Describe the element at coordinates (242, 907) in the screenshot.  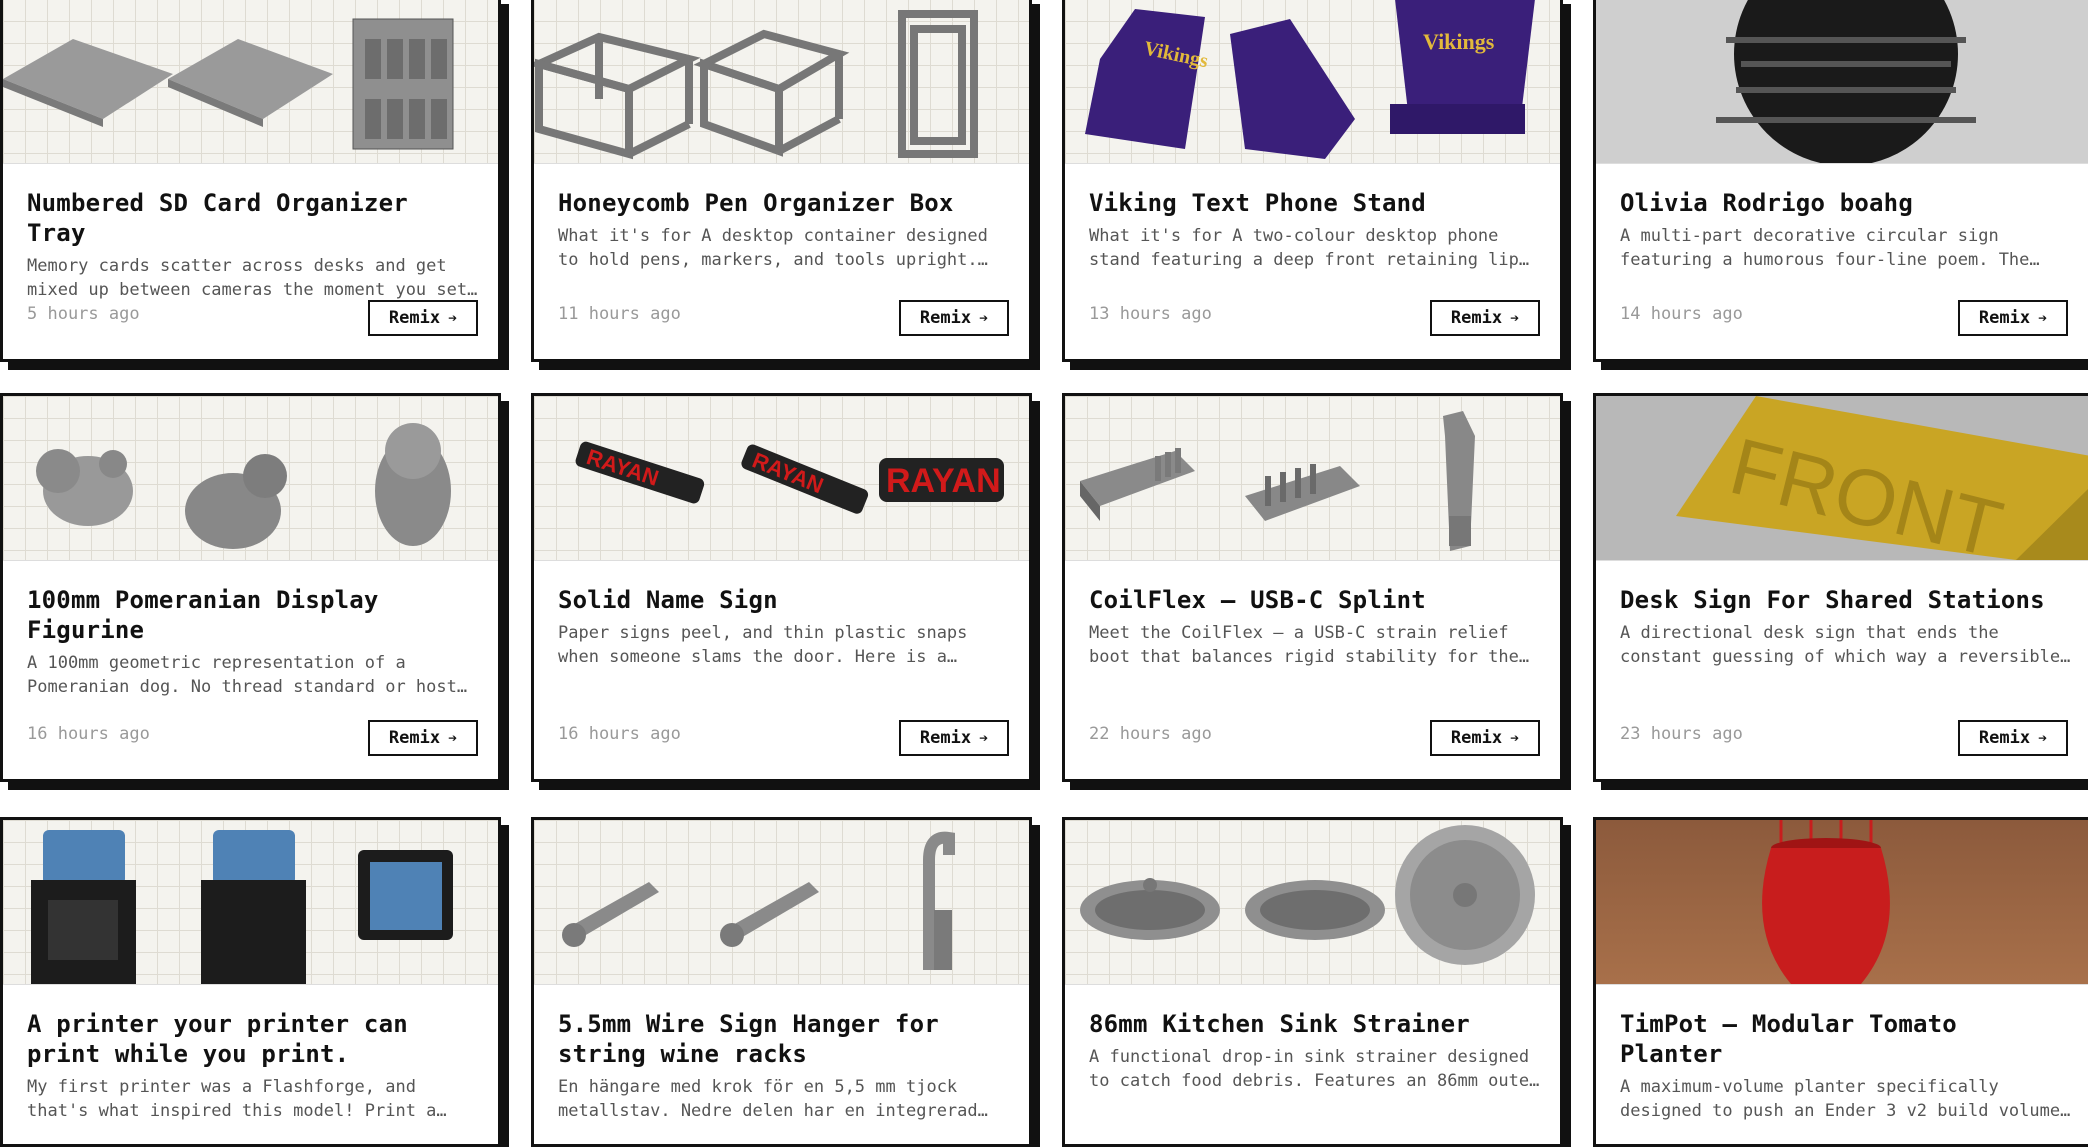
I see `printer-preview` at that location.